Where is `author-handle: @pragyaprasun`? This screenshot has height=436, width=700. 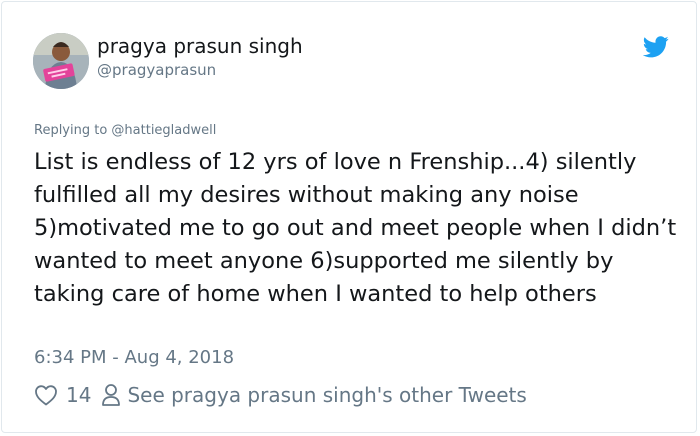 author-handle: @pragyaprasun is located at coordinates (156, 70).